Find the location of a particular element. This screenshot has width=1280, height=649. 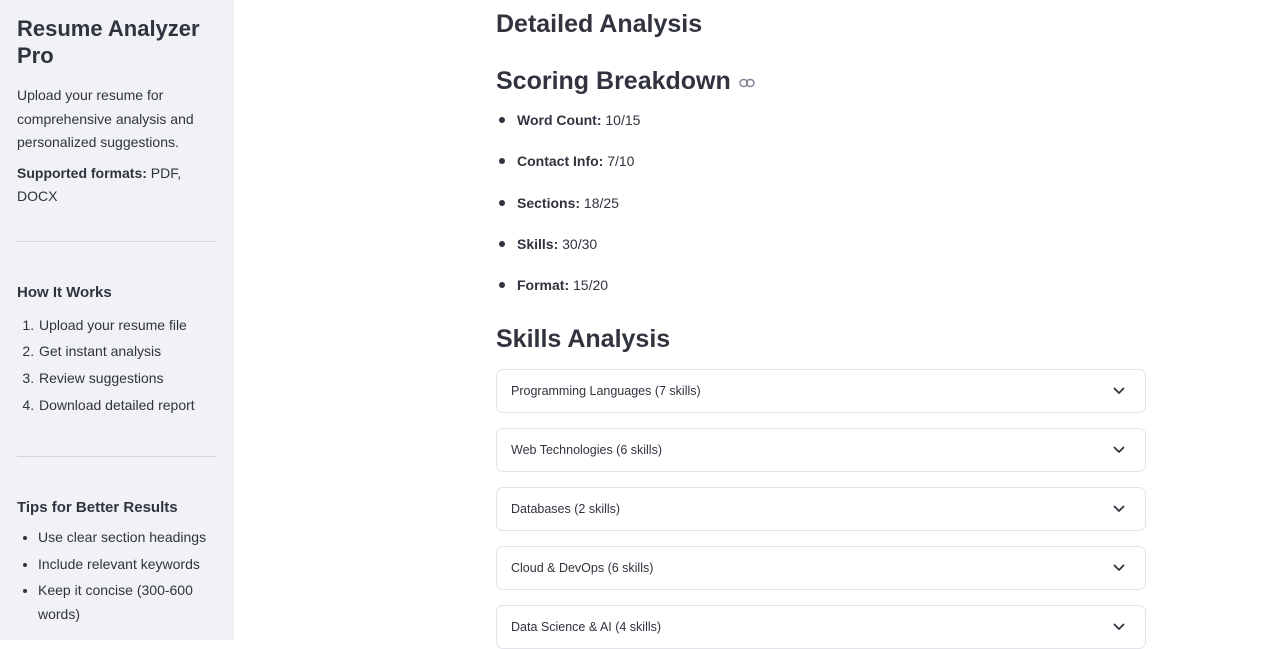

expander-label: Programming Languages (7 skills) is located at coordinates (606, 391).